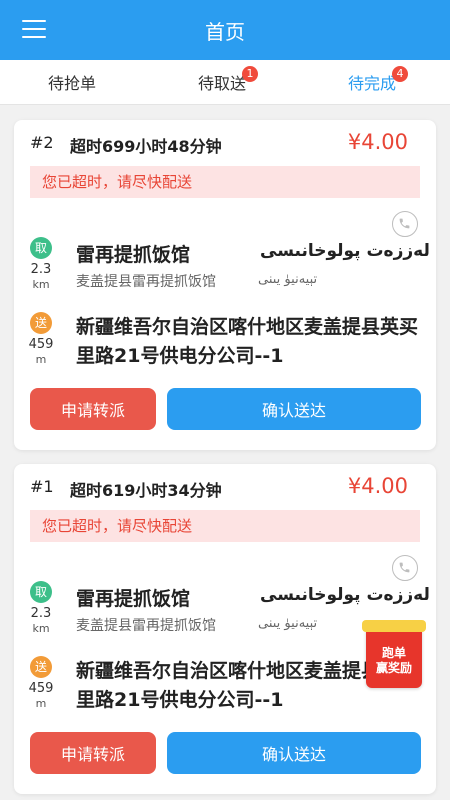  What do you see at coordinates (222, 83) in the screenshot?
I see `tab-label: 待取送` at bounding box center [222, 83].